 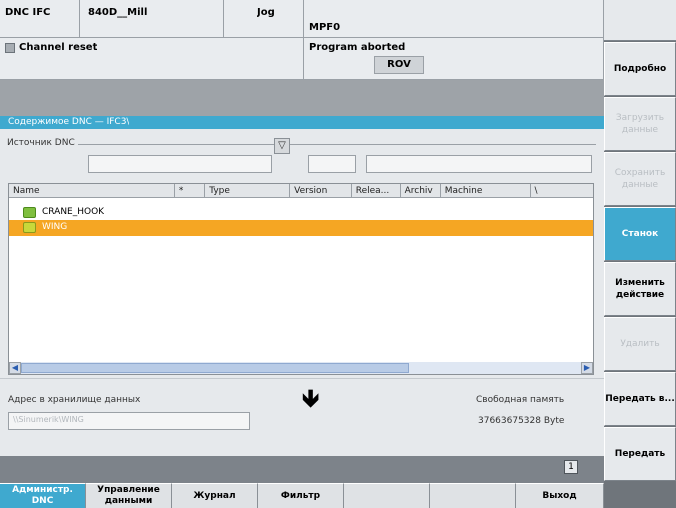 What do you see at coordinates (248, 190) in the screenshot?
I see `col-type: Type` at bounding box center [248, 190].